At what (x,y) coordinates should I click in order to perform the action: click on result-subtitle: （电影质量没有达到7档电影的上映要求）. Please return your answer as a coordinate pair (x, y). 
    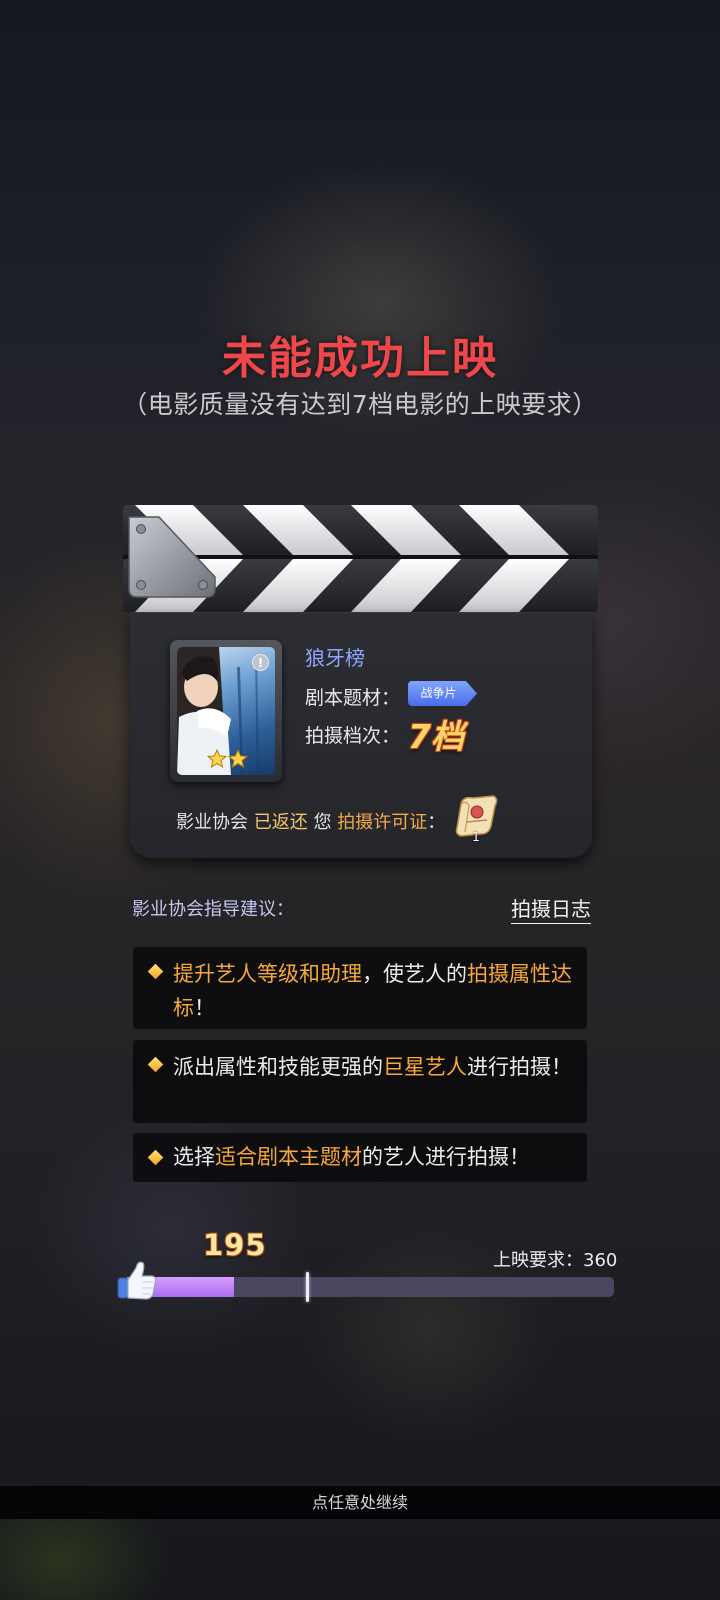
    Looking at the image, I should click on (360, 404).